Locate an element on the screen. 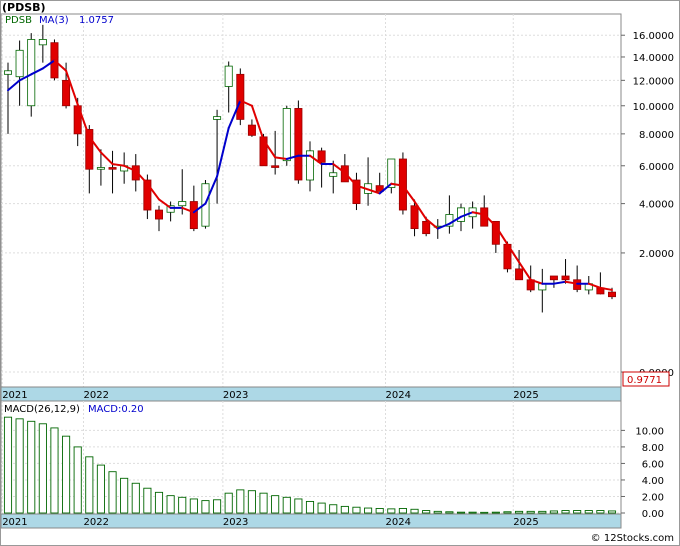 The height and width of the screenshot is (546, 680). x-tick-label: 2024 is located at coordinates (398, 395).